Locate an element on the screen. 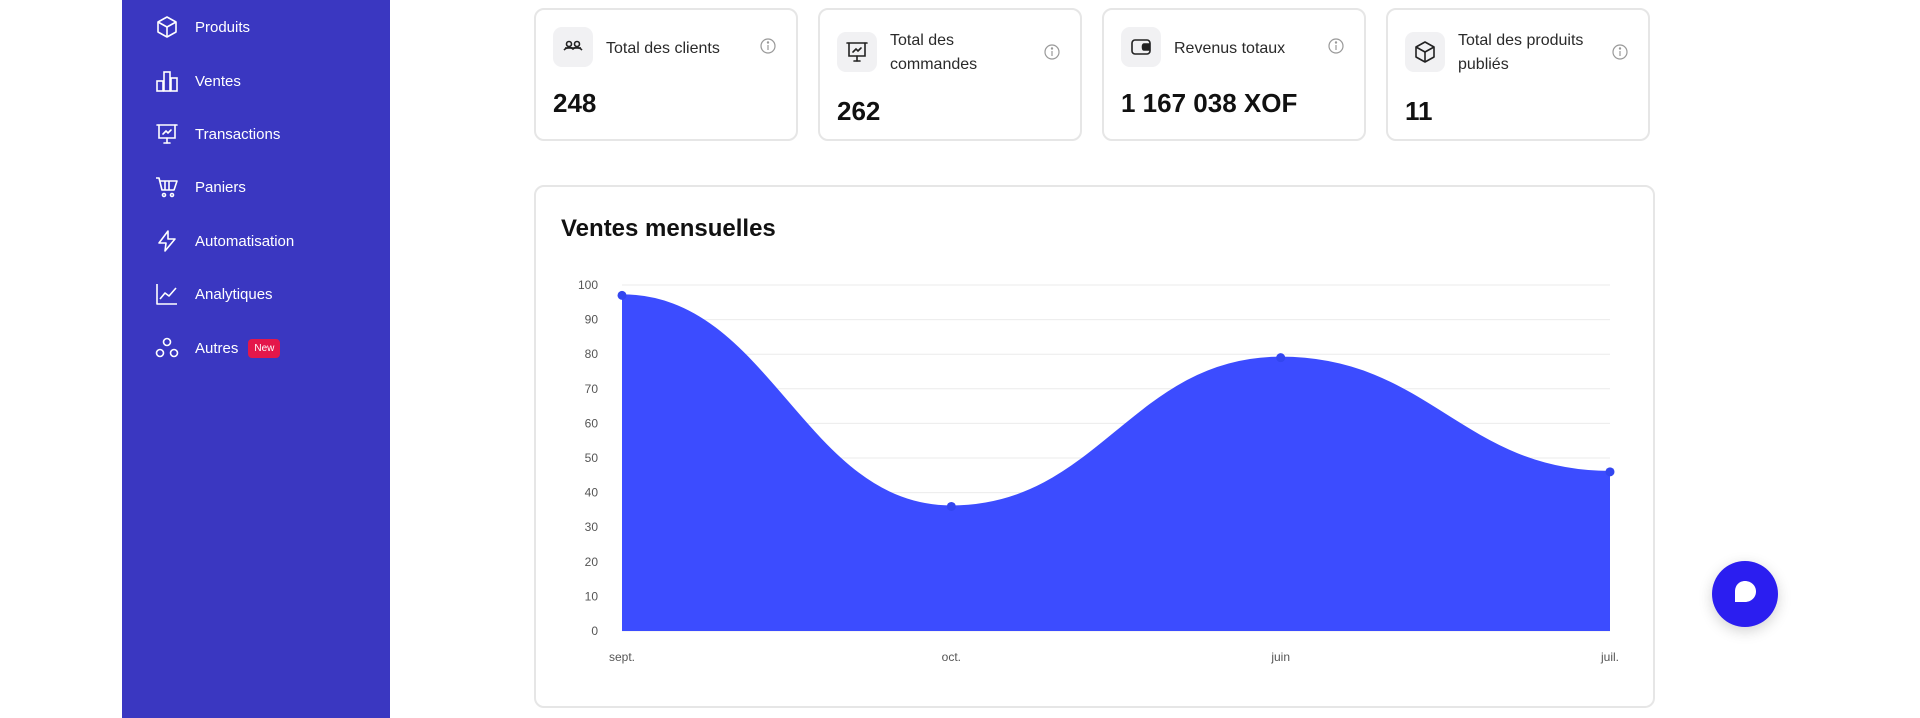 Image resolution: width=1920 pixels, height=718 pixels. lightning-icon is located at coordinates (167, 241).